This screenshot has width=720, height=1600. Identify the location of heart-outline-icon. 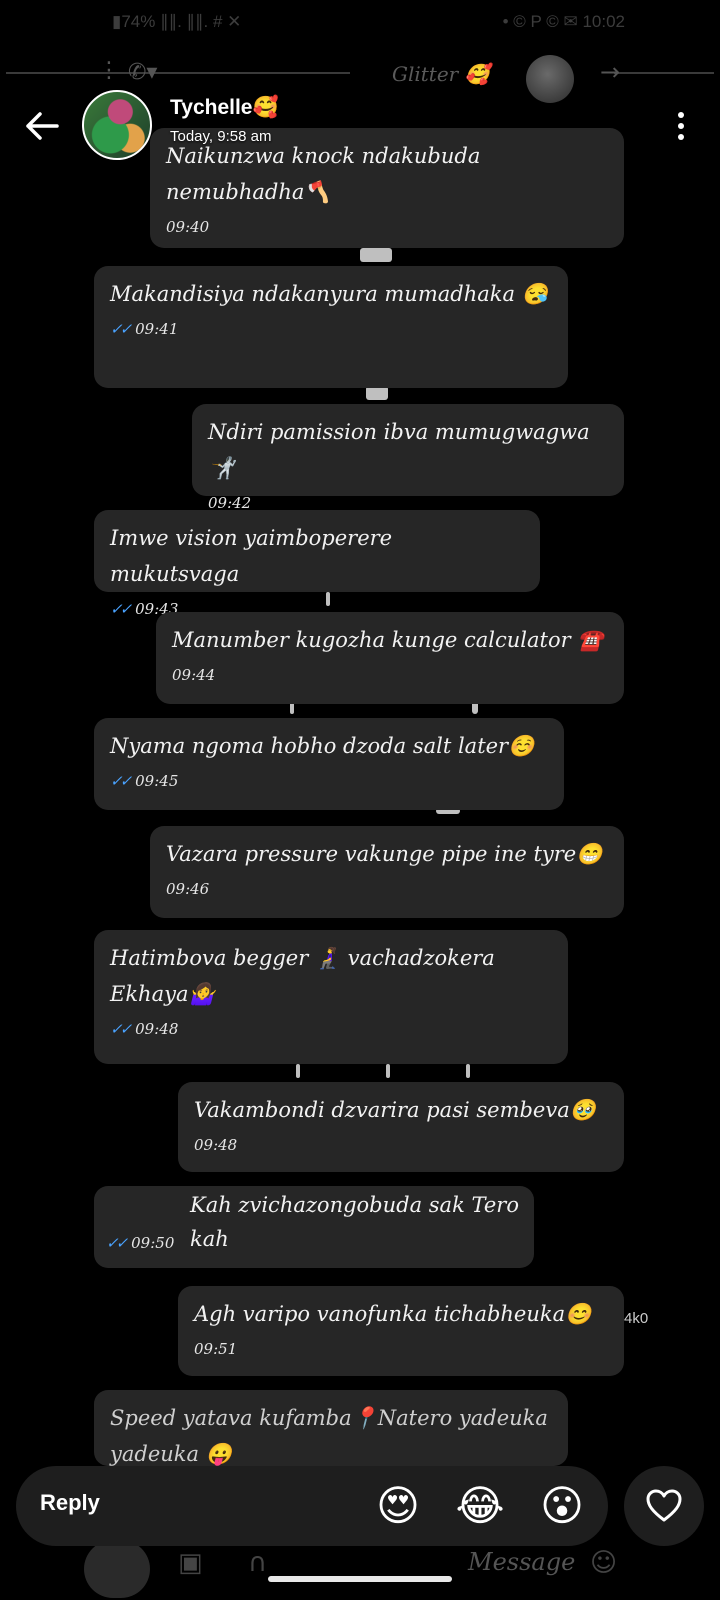
(664, 1505).